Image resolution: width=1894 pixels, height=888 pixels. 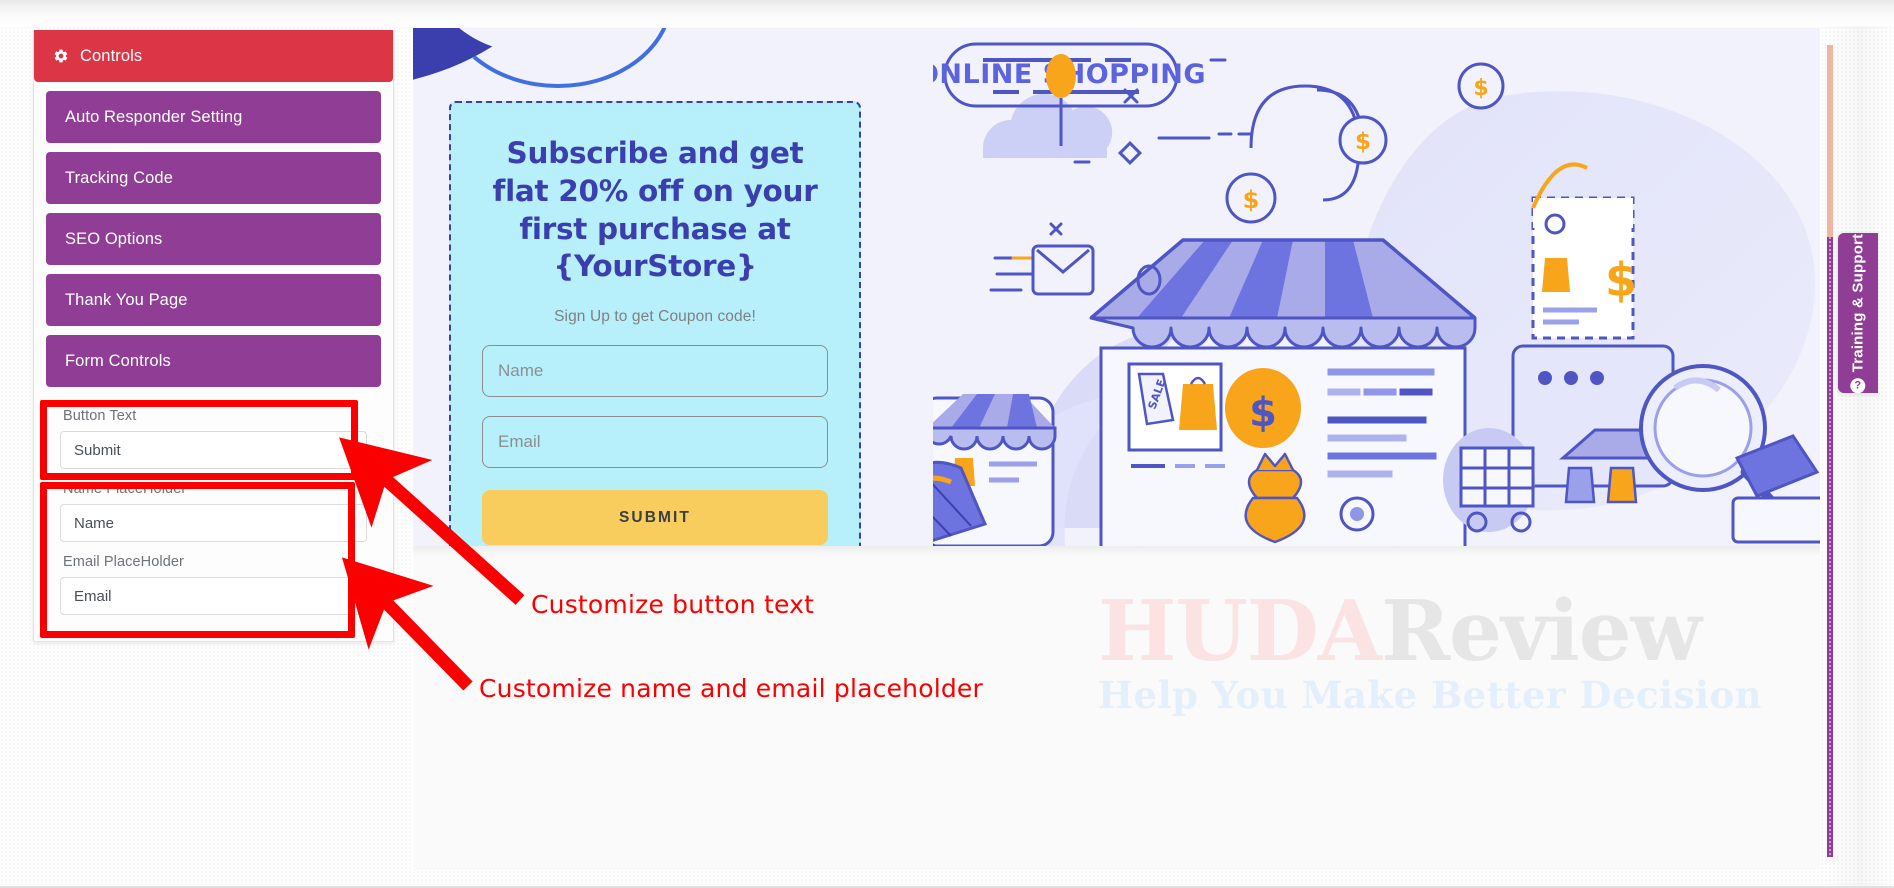 I want to click on training-support-label: Training & Support, so click(x=1858, y=302).